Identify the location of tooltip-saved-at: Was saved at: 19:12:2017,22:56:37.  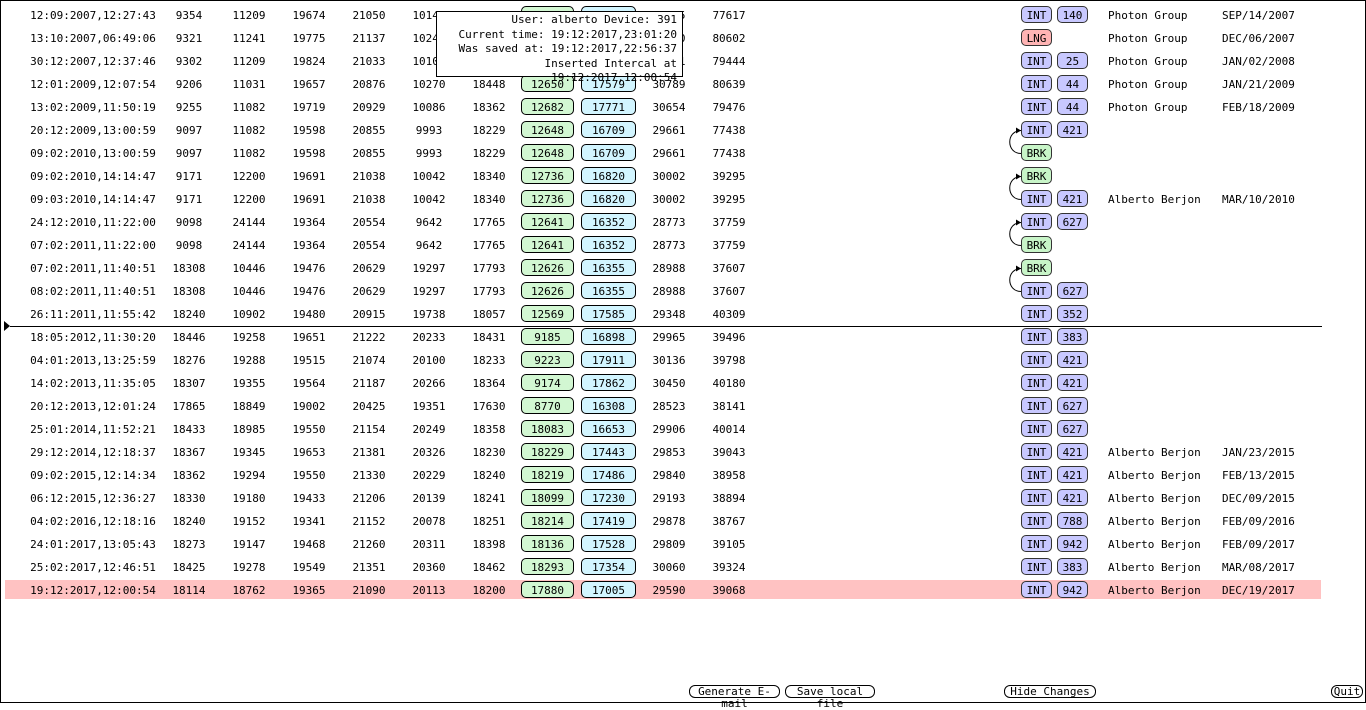
(567, 48).